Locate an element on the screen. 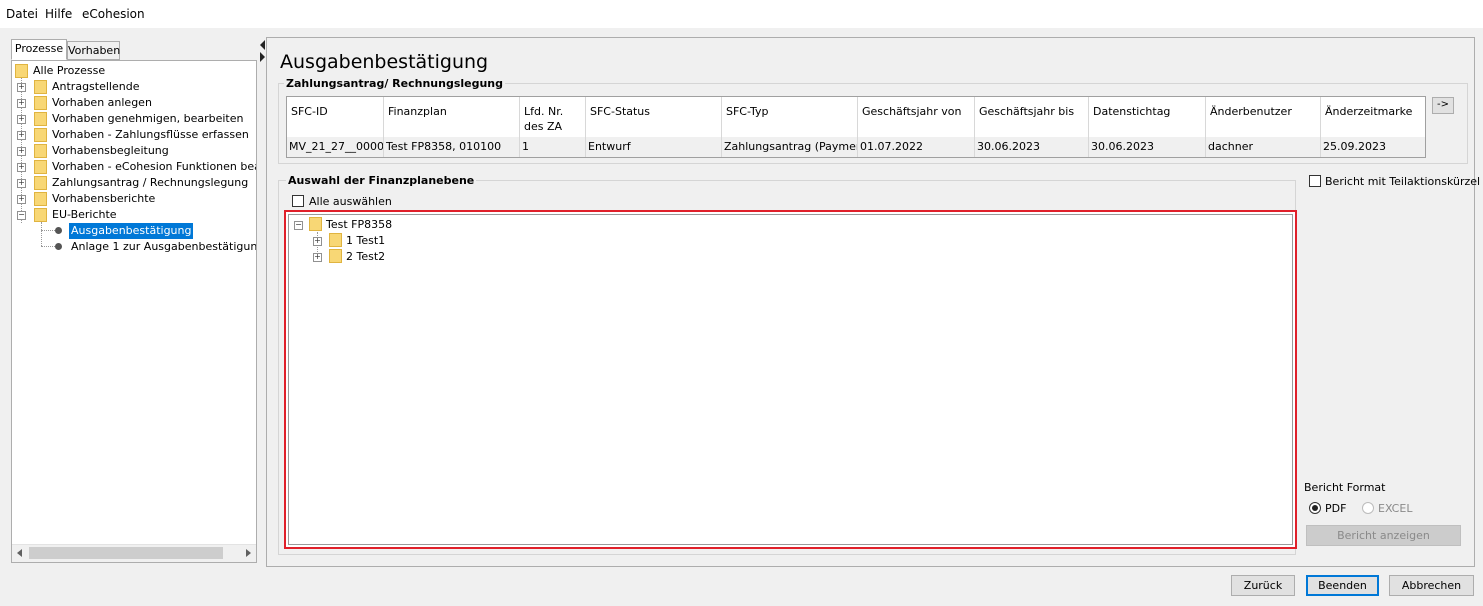 This screenshot has width=1483, height=606. table-cell: Test FP8358, 010100 is located at coordinates (452, 147).